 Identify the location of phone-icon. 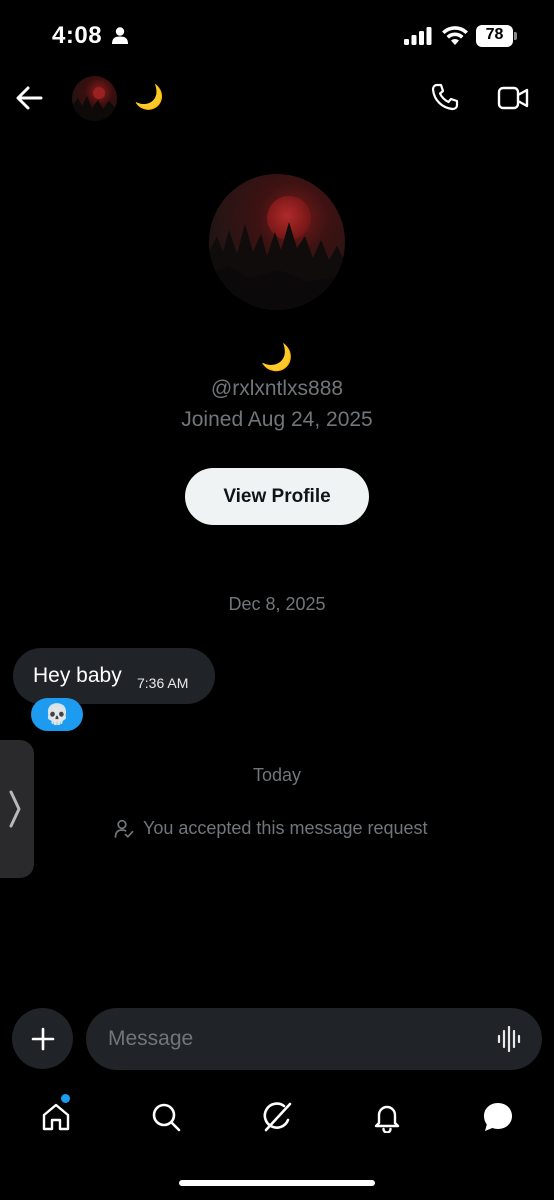
(445, 97).